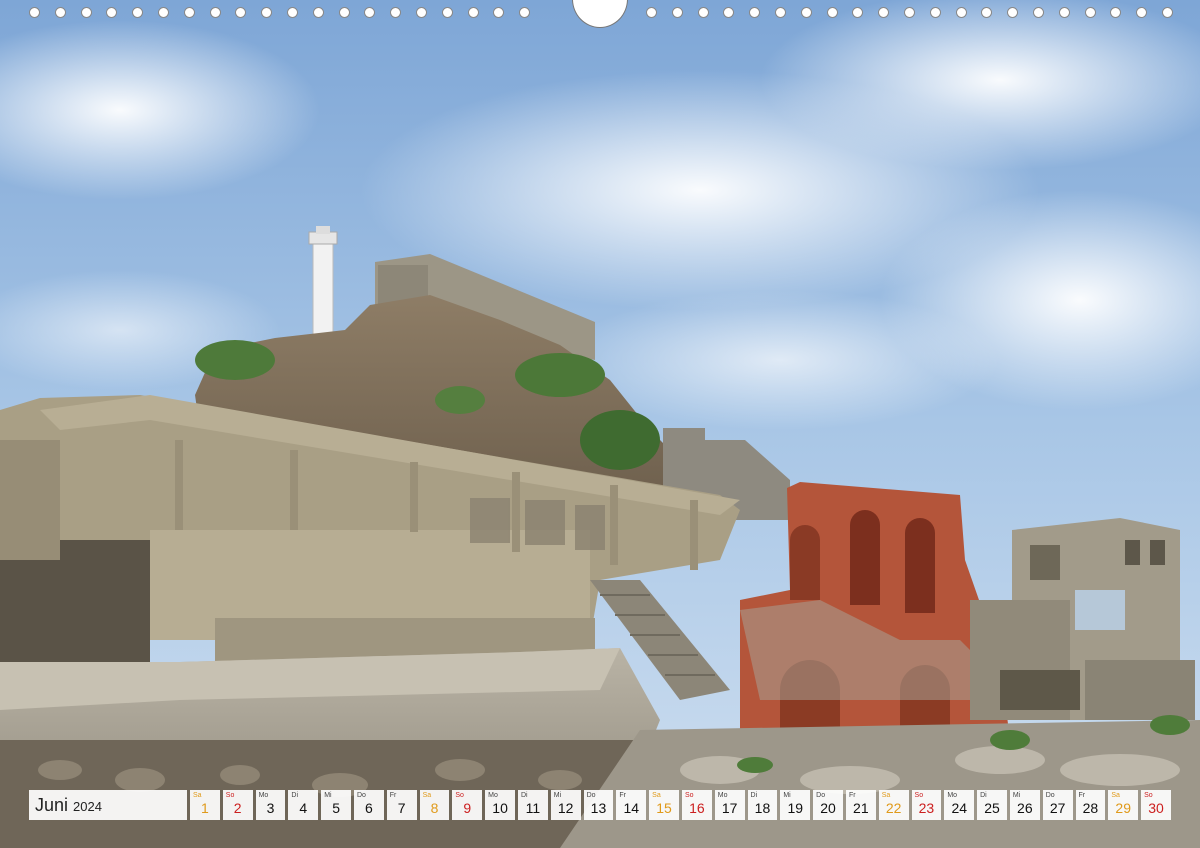 This screenshot has width=1200, height=848. I want to click on calendar-day: Di 11, so click(532, 805).